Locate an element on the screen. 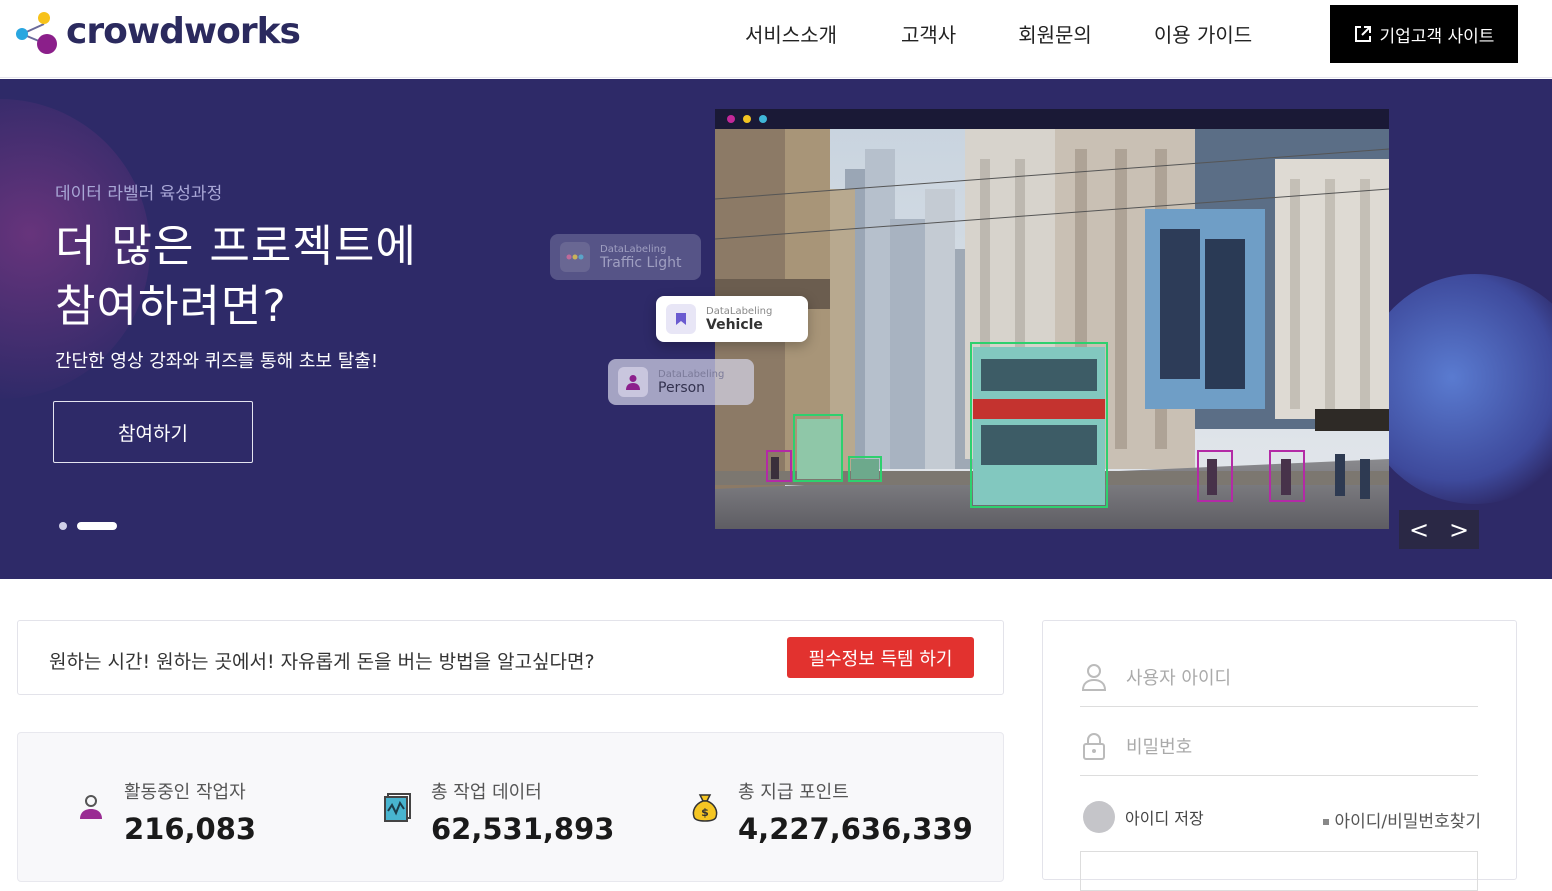  save-id-label: 아이디 저장 is located at coordinates (1164, 818).